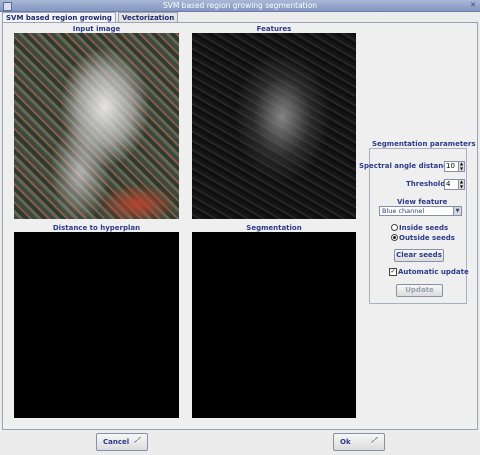 The height and width of the screenshot is (455, 480). I want to click on distance-view, so click(96, 325).